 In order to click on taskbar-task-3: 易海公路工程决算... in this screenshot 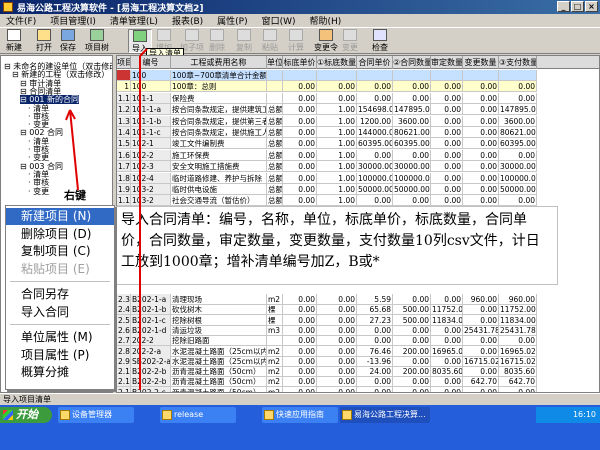, I will do `click(385, 415)`.